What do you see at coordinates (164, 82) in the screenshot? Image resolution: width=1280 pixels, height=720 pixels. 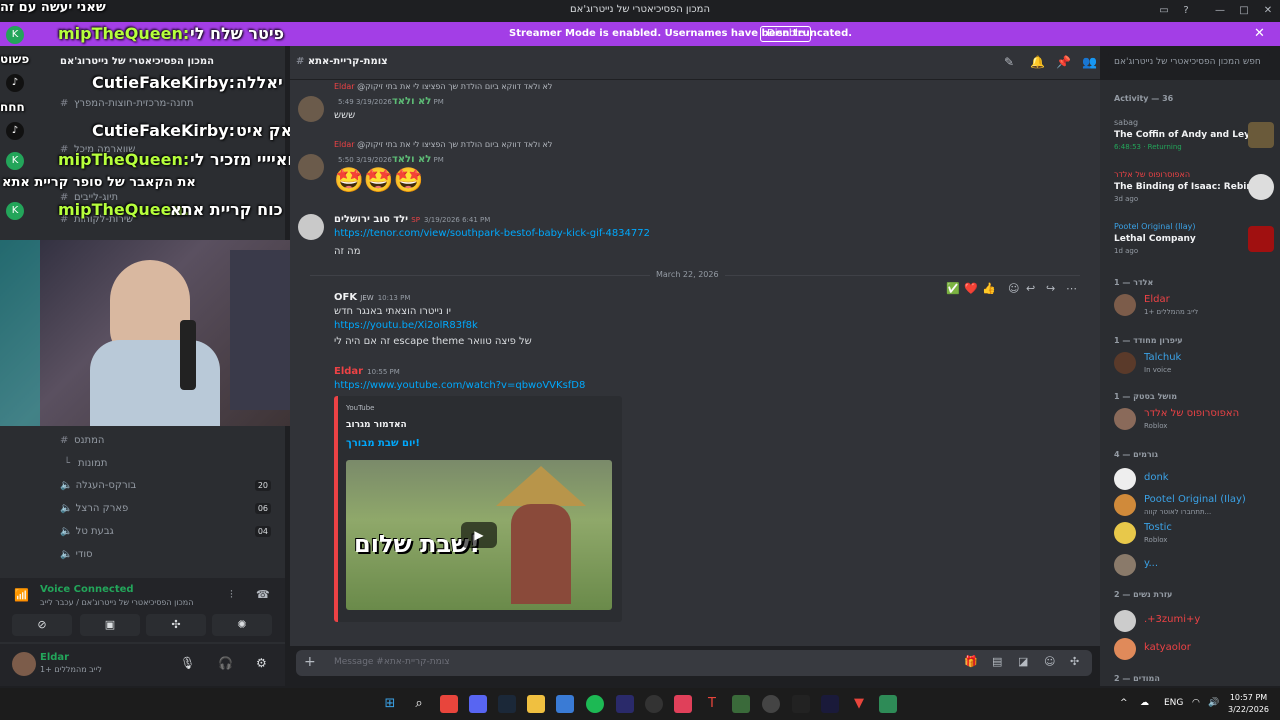 I see `overlay-user: CutieFakeKirby:` at bounding box center [164, 82].